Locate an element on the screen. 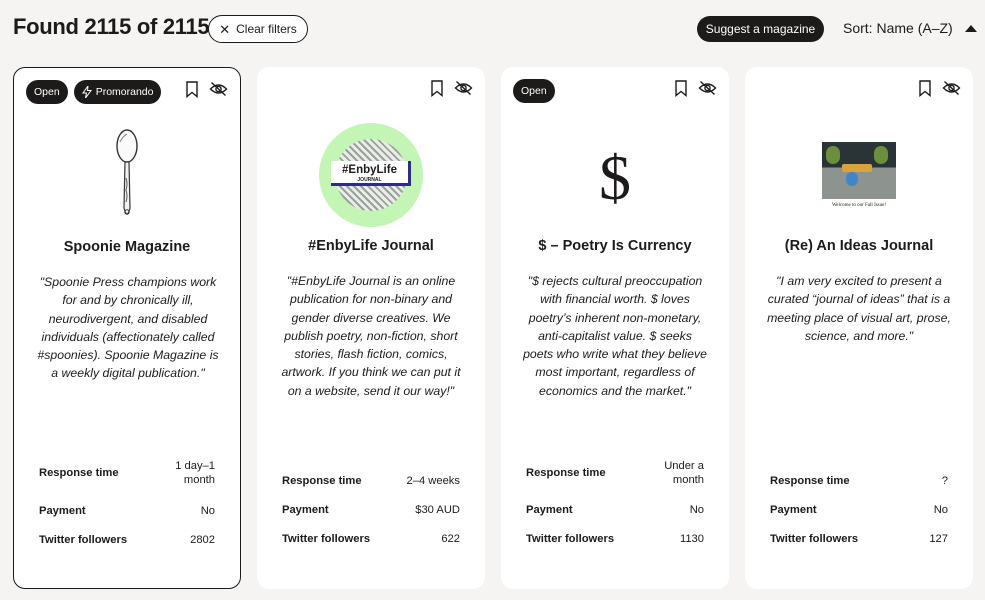  response-time-row: Response time ? is located at coordinates (859, 481).